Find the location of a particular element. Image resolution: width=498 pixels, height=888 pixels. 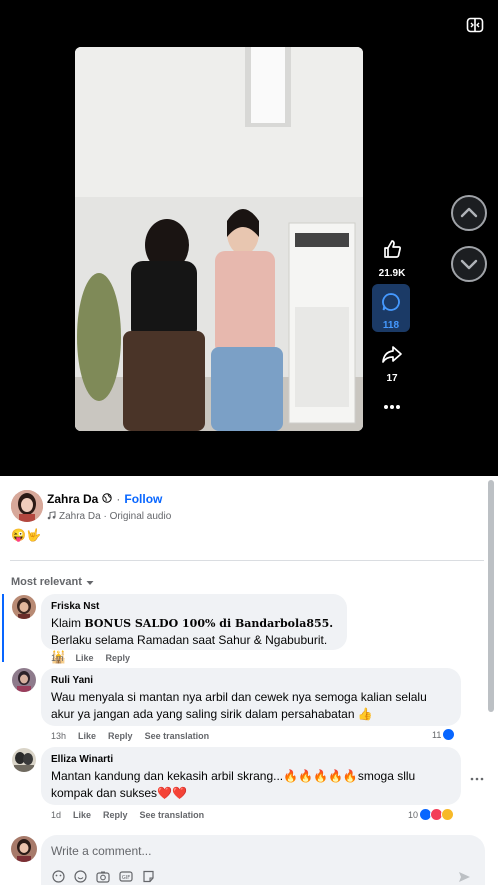

author-name: Zahra Da is located at coordinates (72, 499).